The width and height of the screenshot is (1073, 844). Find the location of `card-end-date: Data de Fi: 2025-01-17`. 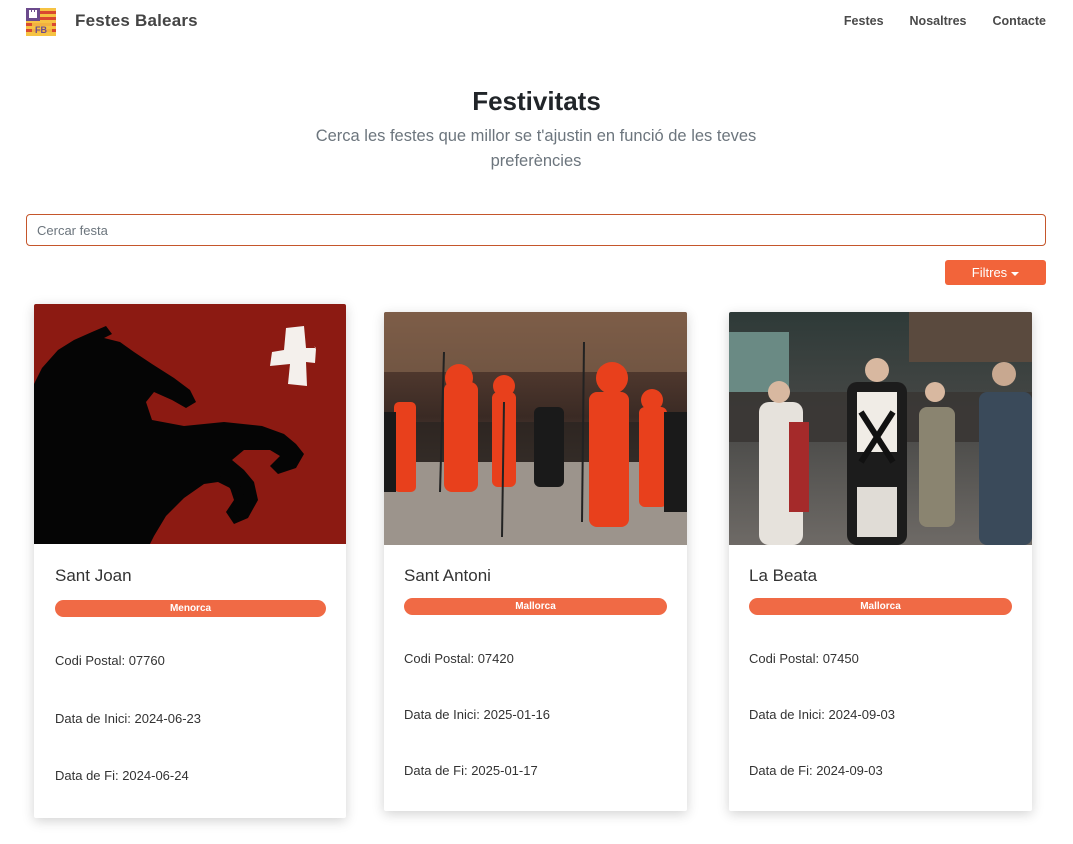

card-end-date: Data de Fi: 2025-01-17 is located at coordinates (471, 770).